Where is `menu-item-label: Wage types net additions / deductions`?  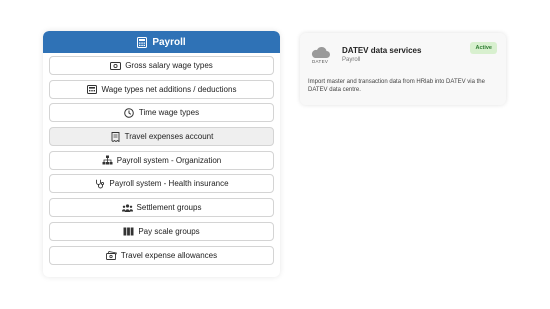 menu-item-label: Wage types net additions / deductions is located at coordinates (169, 89).